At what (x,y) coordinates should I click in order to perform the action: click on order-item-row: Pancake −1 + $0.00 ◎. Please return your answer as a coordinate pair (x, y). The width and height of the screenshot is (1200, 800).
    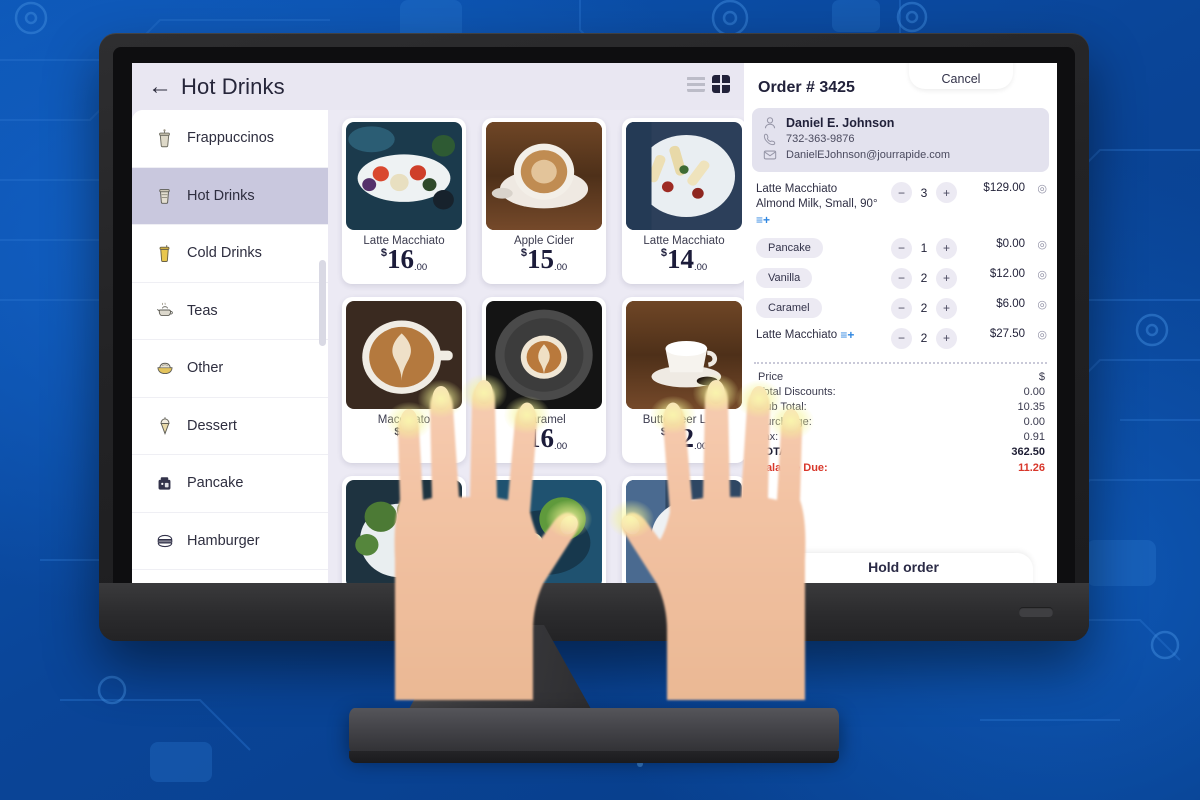
    Looking at the image, I should click on (901, 248).